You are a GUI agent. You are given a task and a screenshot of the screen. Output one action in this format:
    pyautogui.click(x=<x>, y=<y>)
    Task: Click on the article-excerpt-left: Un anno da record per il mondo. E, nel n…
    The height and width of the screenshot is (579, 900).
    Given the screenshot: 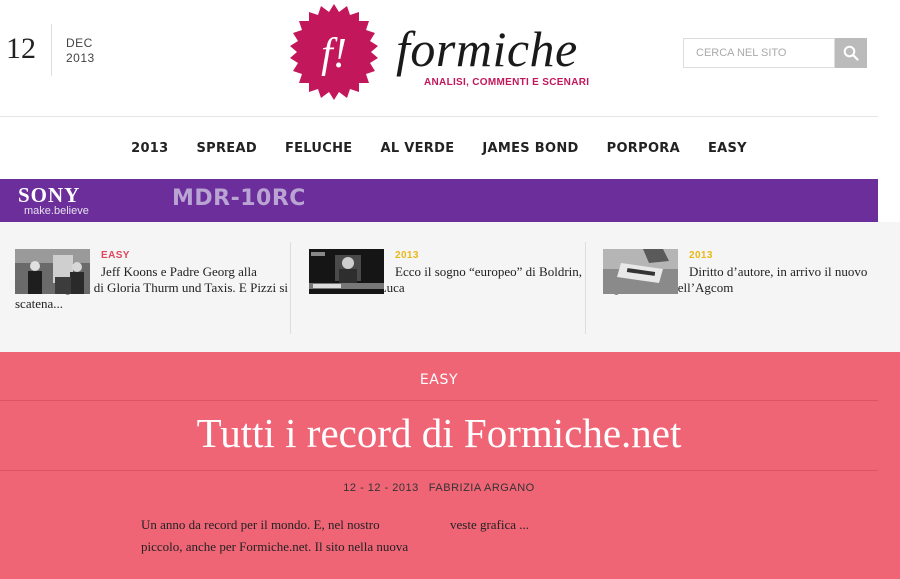 What is the action you would take?
    pyautogui.click(x=275, y=535)
    